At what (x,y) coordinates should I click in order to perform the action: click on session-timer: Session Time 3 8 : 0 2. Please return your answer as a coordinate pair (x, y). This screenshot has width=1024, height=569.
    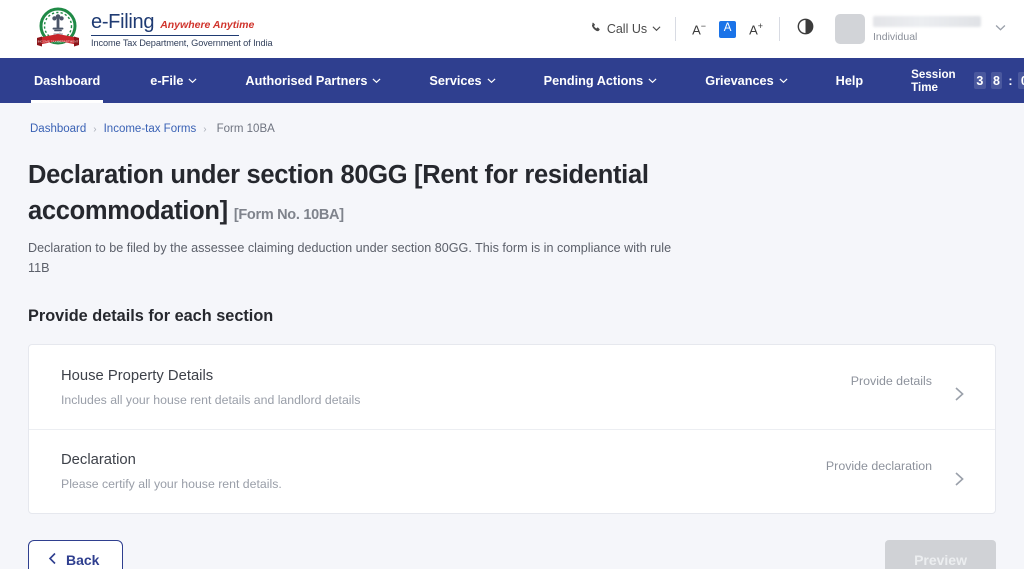
    Looking at the image, I should click on (967, 80).